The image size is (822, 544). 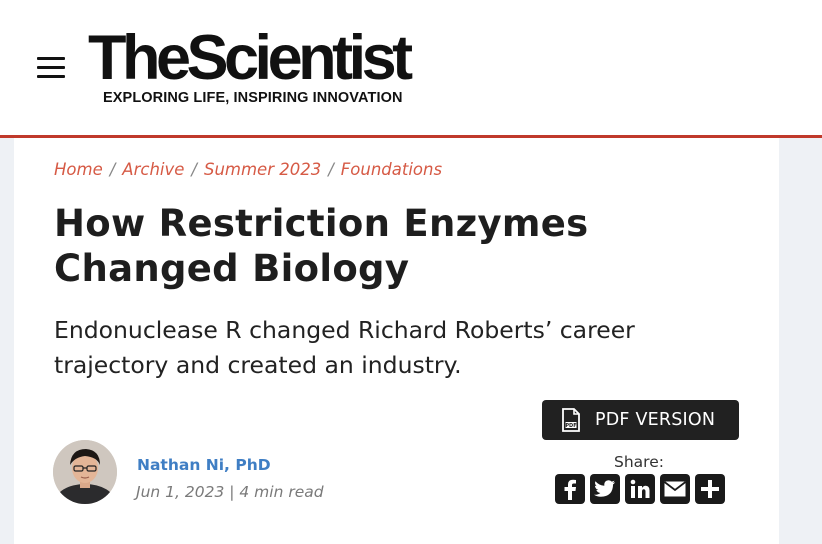 I want to click on plus-icon, so click(x=710, y=489).